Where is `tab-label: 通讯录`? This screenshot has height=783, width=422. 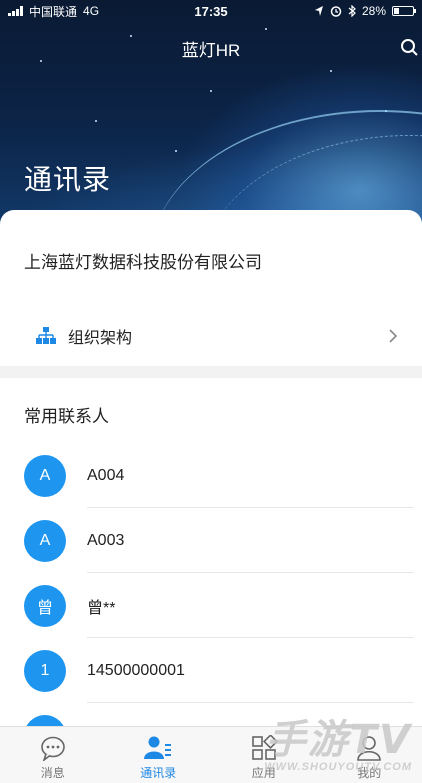 tab-label: 通讯录 is located at coordinates (158, 773).